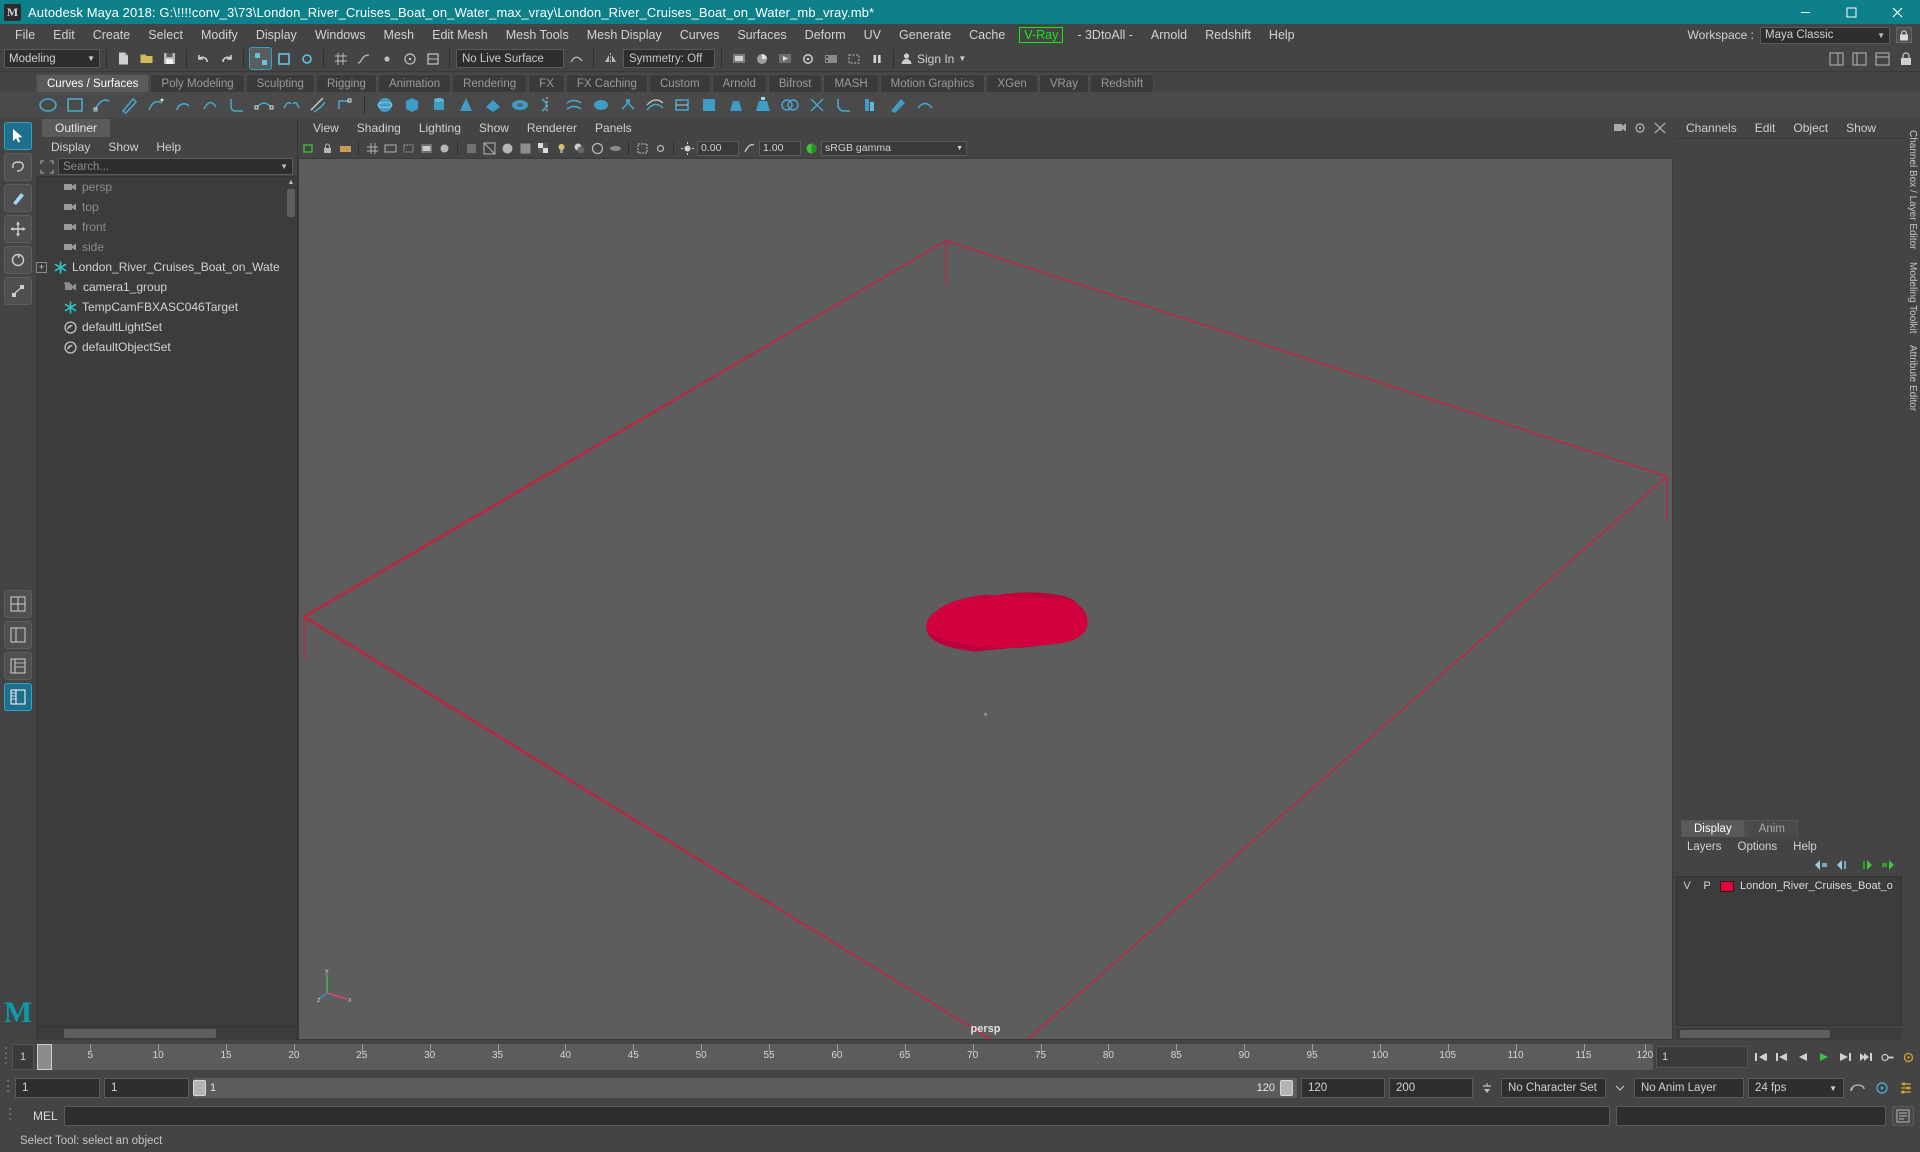 Image resolution: width=1920 pixels, height=1152 pixels. What do you see at coordinates (291, 182) in the screenshot?
I see `scroll-up-icon: ▲` at bounding box center [291, 182].